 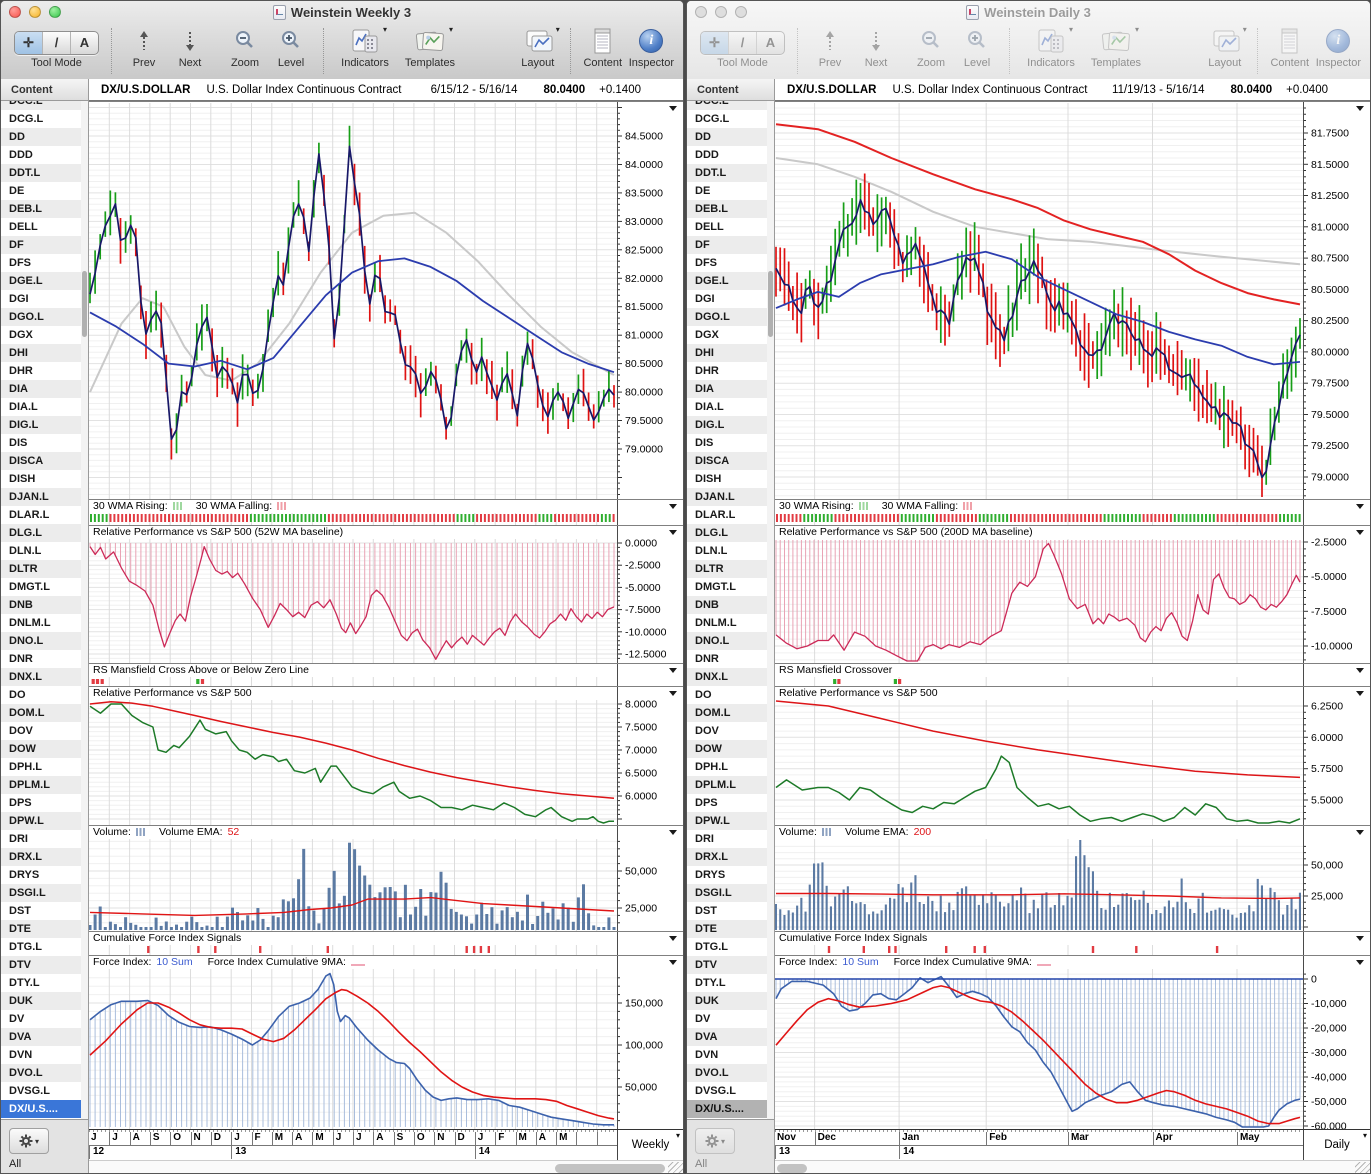 I want to click on list-item: DGX, so click(x=727, y=335).